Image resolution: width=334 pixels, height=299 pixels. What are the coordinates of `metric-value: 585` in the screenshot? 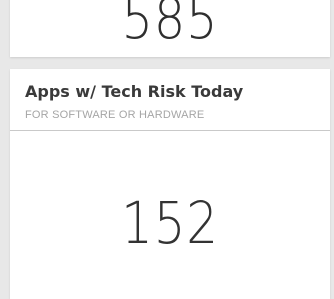 It's located at (170, 26).